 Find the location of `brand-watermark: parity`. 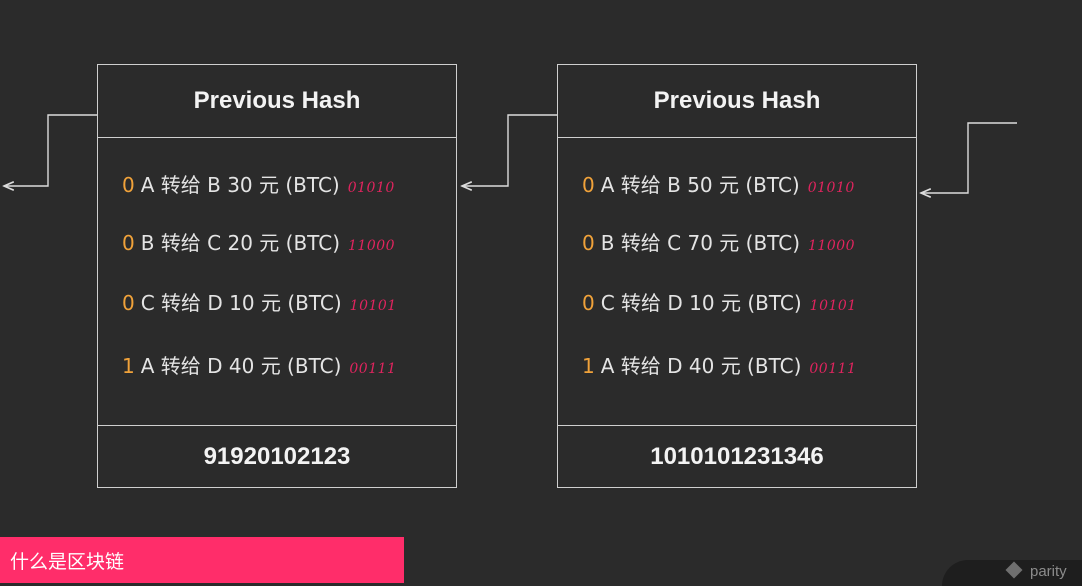

brand-watermark: parity is located at coordinates (1012, 573).